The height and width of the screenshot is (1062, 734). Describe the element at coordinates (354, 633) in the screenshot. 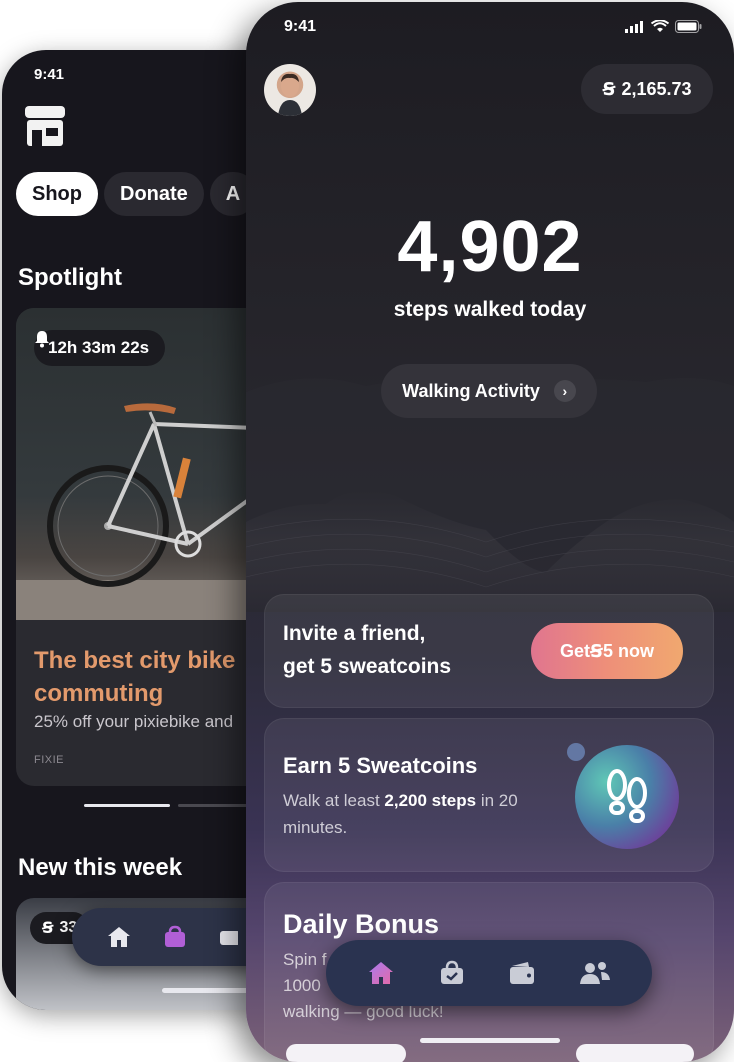

I see `invite-line1: Invite a friend,` at that location.